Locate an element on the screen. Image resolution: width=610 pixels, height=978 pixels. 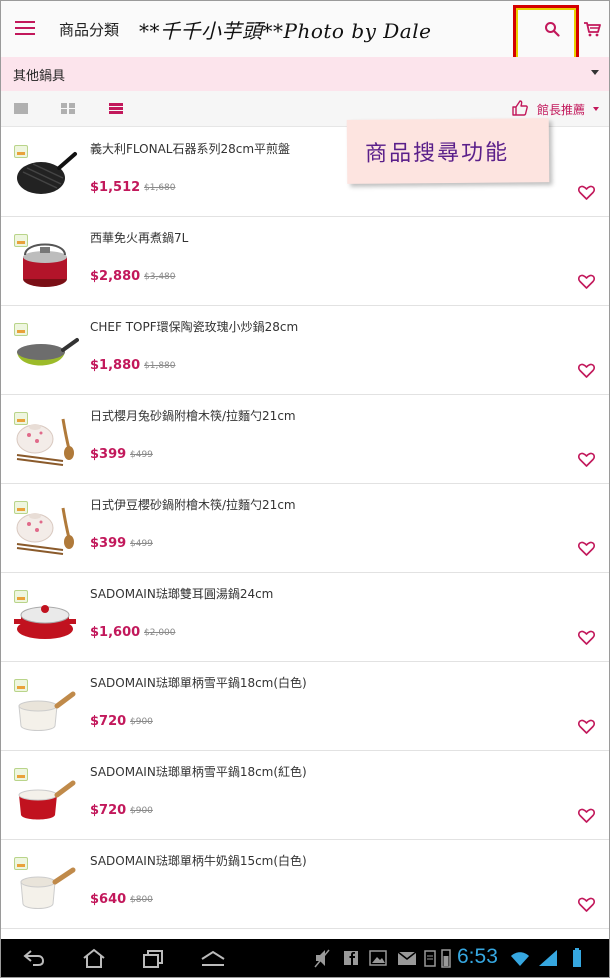
product-original-price: $3,480 is located at coordinates (160, 277).